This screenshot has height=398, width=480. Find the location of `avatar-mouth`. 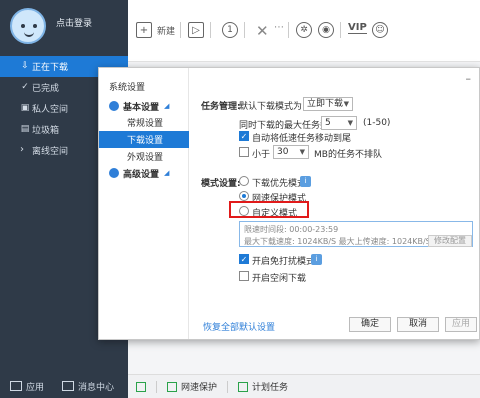

avatar-mouth is located at coordinates (29, 34).